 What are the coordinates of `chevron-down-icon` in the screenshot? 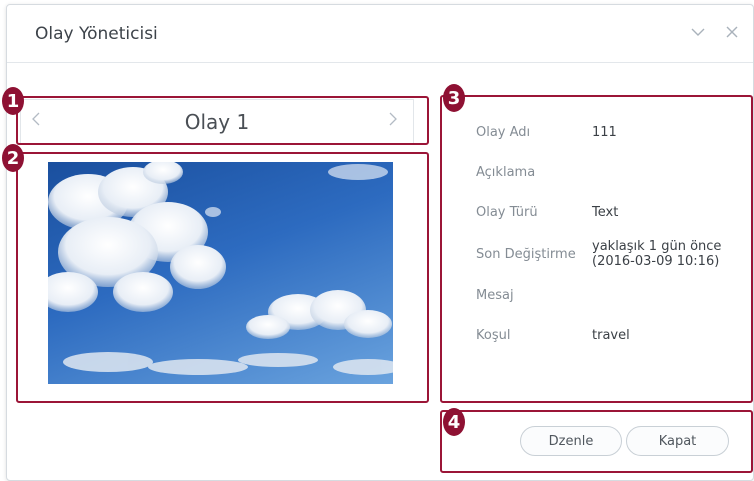 It's located at (698, 32).